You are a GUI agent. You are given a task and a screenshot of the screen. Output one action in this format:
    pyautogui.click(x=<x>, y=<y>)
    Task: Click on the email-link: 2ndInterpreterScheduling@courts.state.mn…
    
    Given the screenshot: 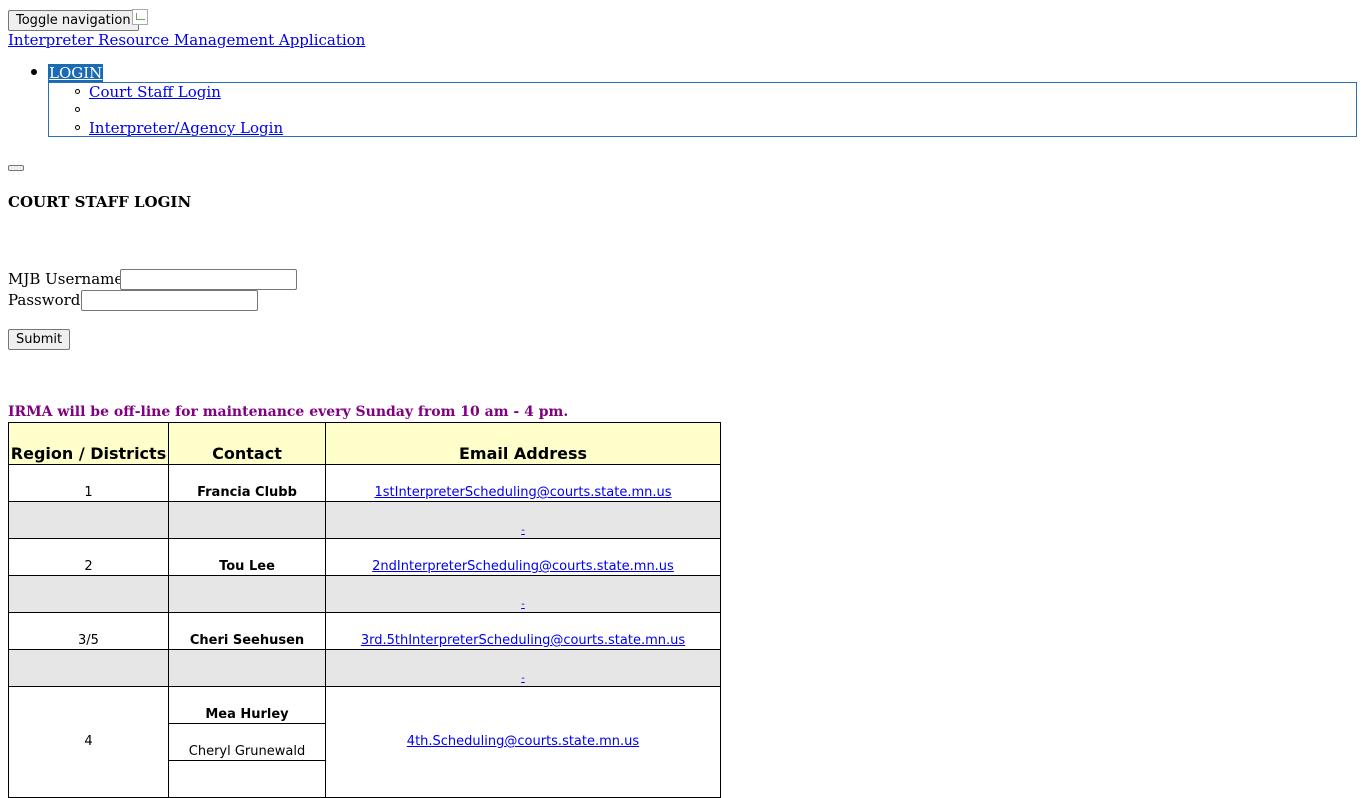 What is the action you would take?
    pyautogui.click(x=523, y=566)
    